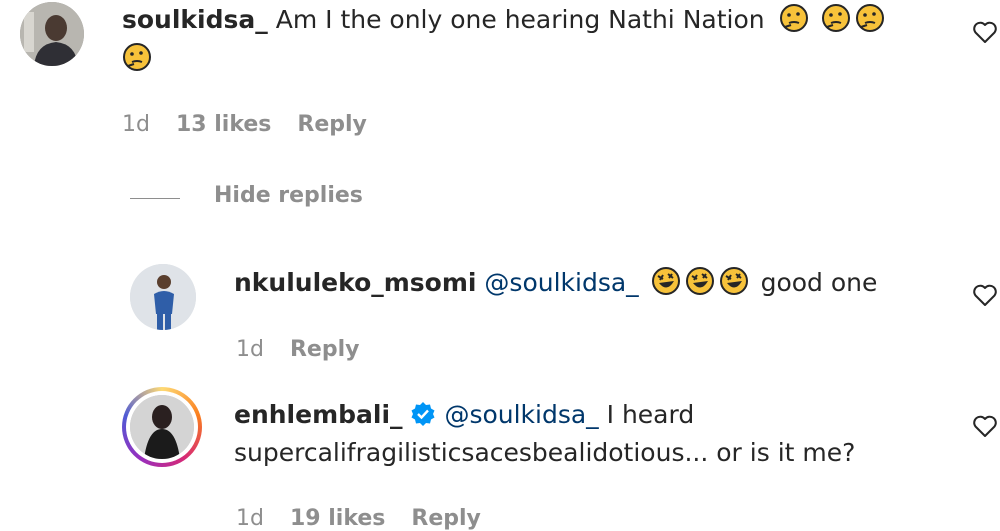  What do you see at coordinates (427, 414) in the screenshot?
I see `verified-badge-icon` at bounding box center [427, 414].